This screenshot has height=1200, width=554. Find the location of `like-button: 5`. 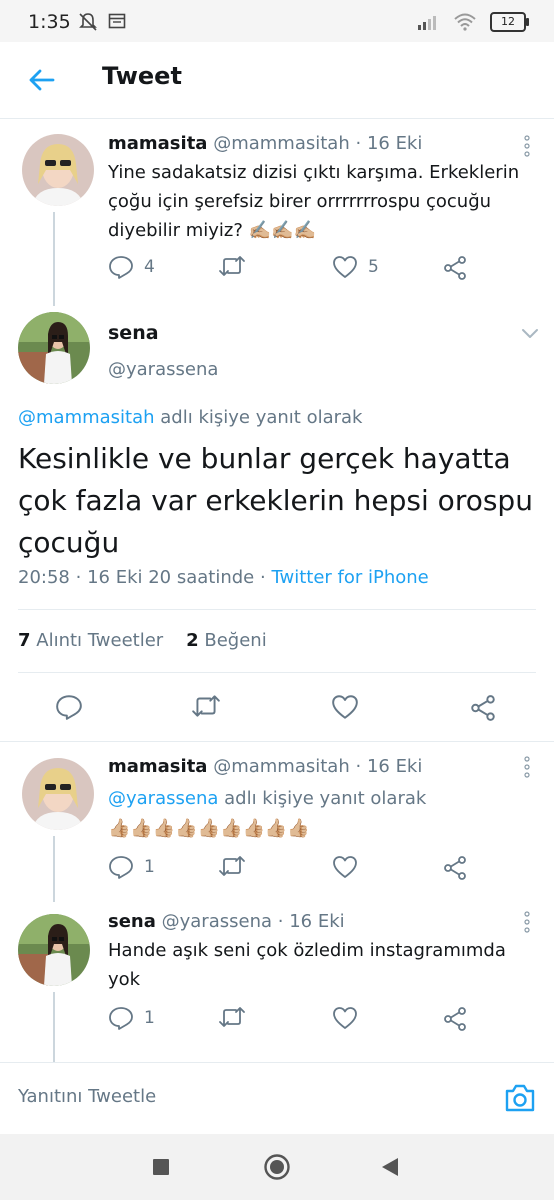

like-button: 5 is located at coordinates (355, 267).